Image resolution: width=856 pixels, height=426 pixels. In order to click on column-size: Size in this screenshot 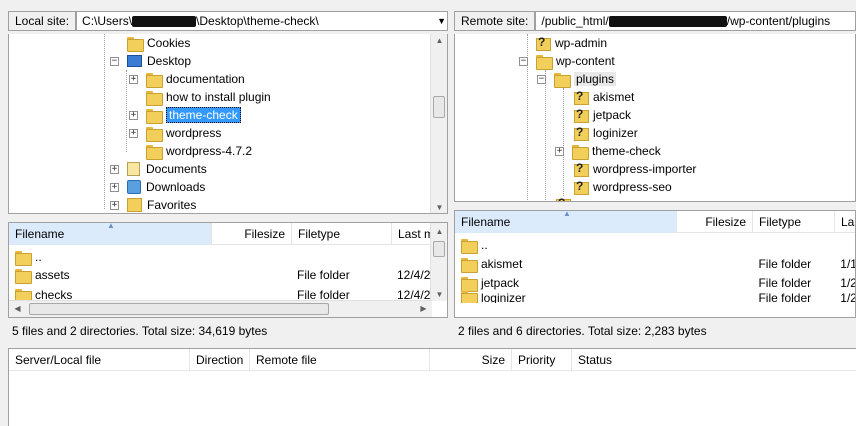, I will do `click(471, 360)`.